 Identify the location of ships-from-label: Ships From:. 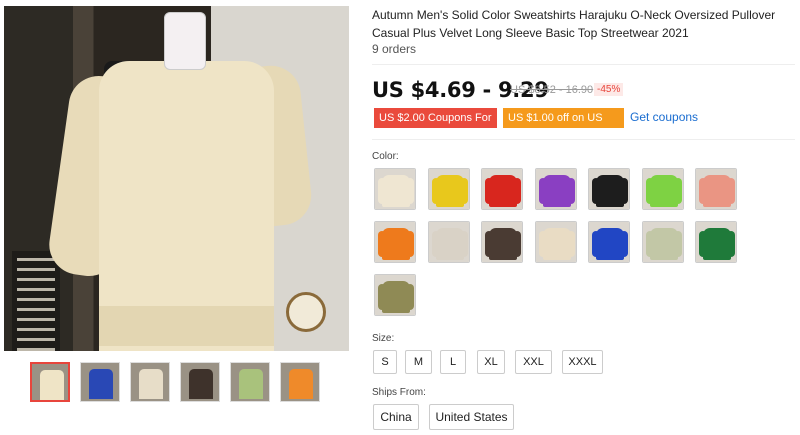
(399, 392).